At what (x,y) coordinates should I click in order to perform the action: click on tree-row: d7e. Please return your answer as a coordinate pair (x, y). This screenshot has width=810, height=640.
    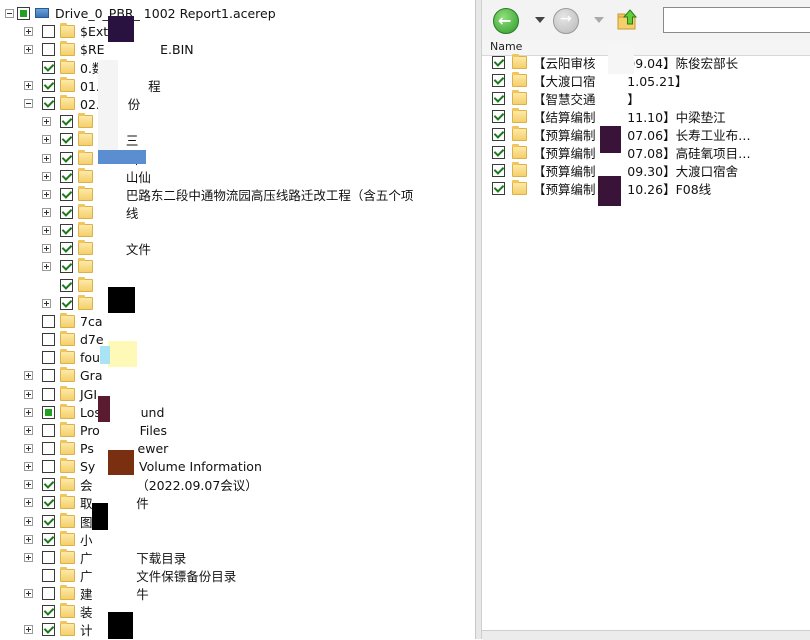
    Looking at the image, I should click on (64, 340).